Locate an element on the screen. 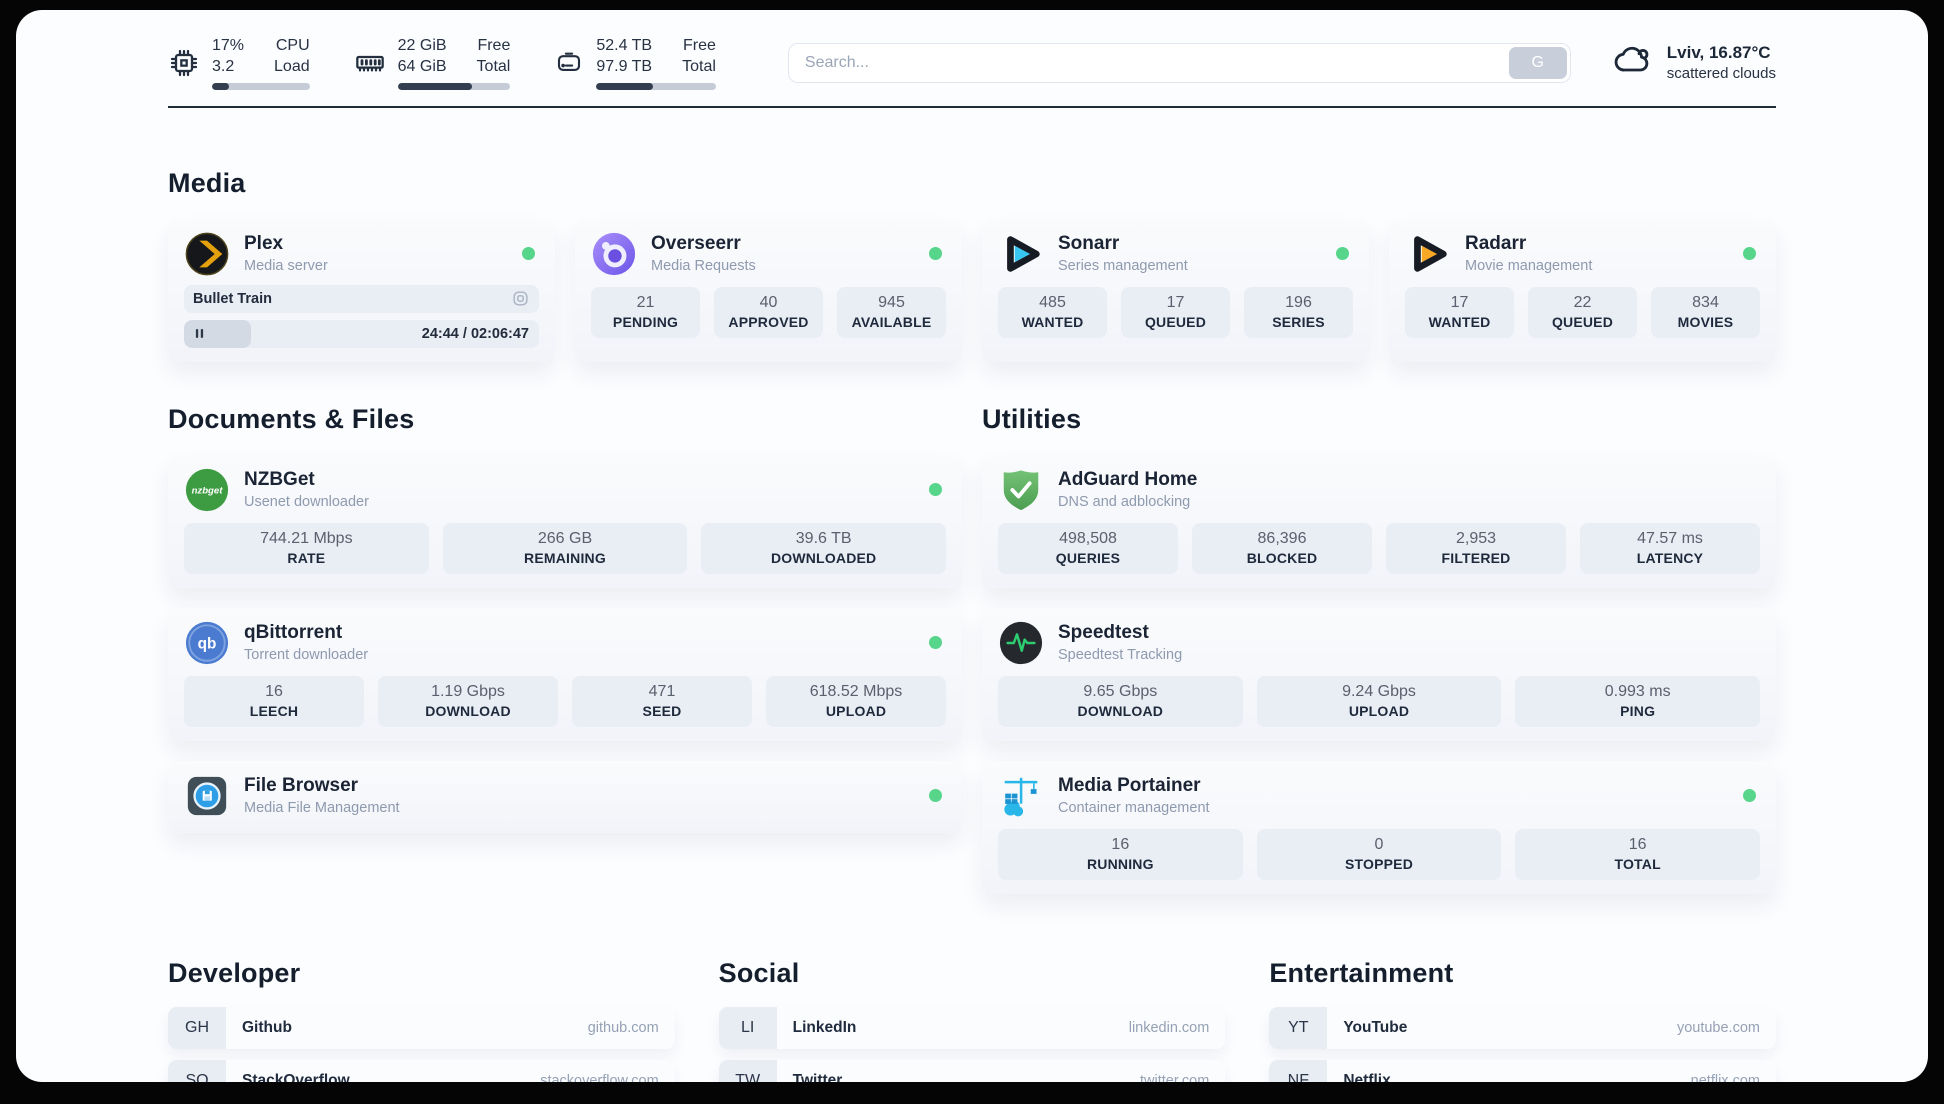  app-title: NZBGet is located at coordinates (279, 480).